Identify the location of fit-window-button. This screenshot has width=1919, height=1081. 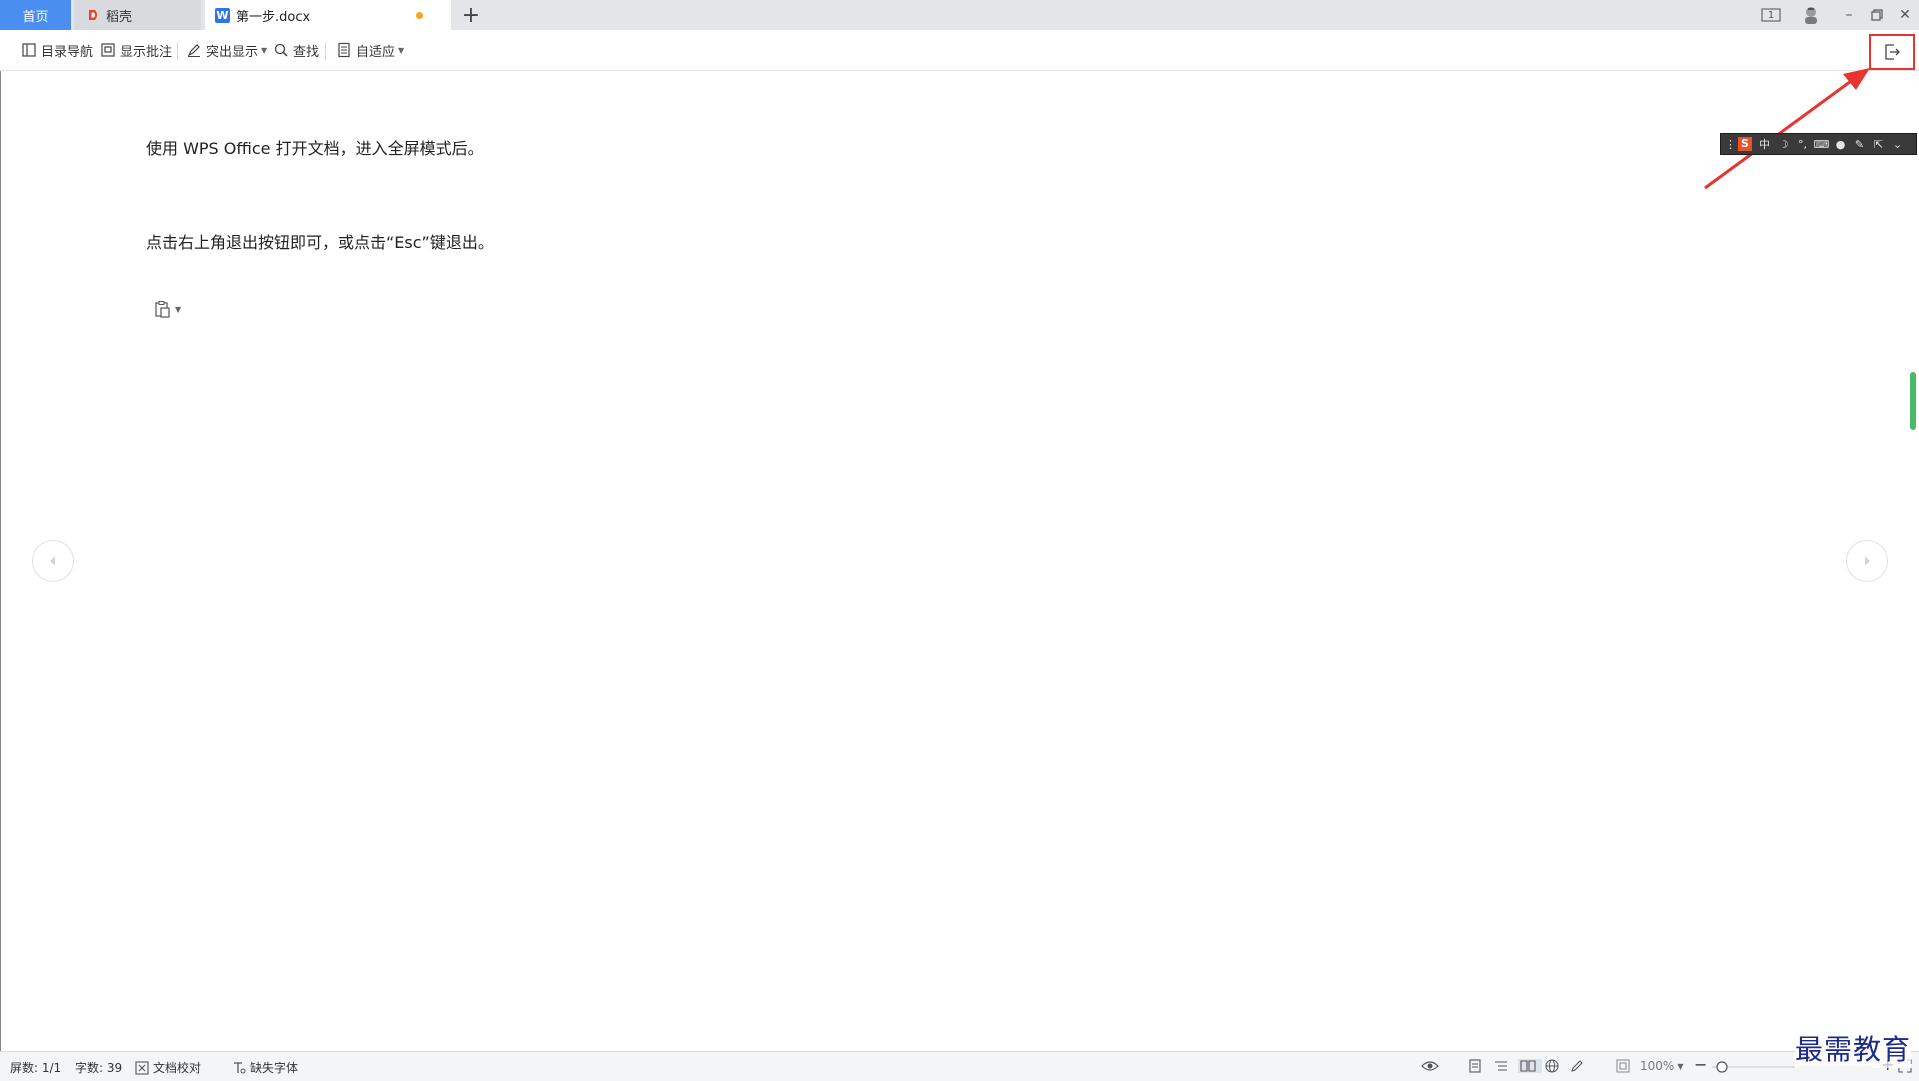
(1625, 1066).